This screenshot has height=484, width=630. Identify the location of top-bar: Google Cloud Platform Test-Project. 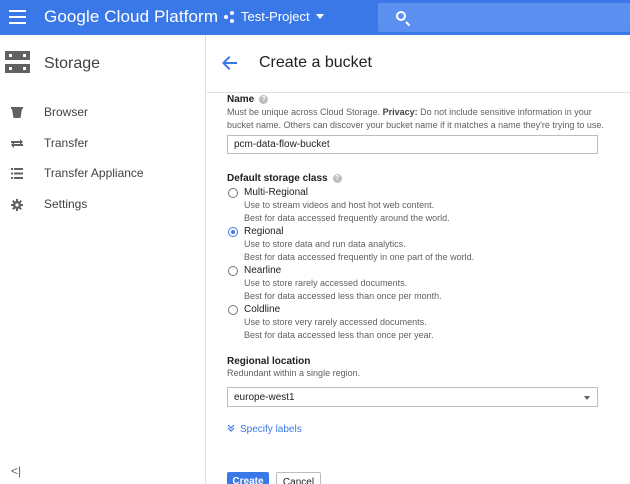
(315, 17).